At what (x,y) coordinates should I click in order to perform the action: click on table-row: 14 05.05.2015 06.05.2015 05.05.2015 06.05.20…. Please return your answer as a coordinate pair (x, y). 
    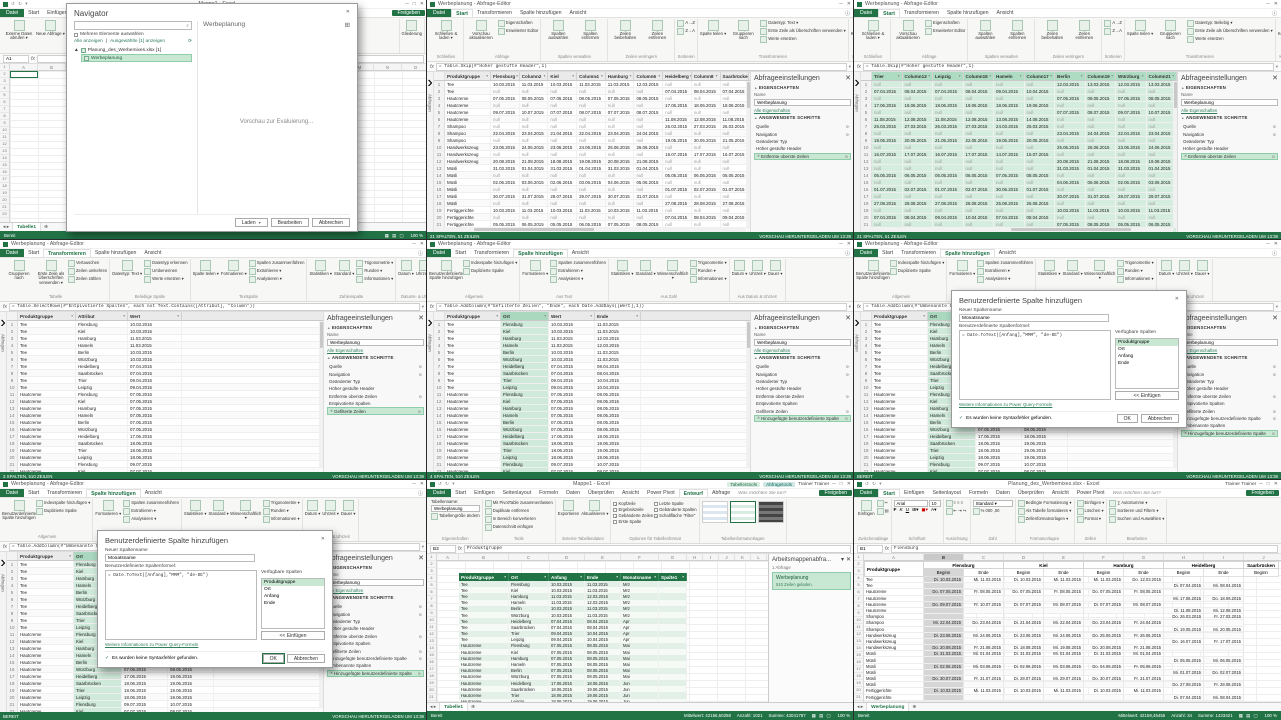
    Looking at the image, I should click on (1019, 175).